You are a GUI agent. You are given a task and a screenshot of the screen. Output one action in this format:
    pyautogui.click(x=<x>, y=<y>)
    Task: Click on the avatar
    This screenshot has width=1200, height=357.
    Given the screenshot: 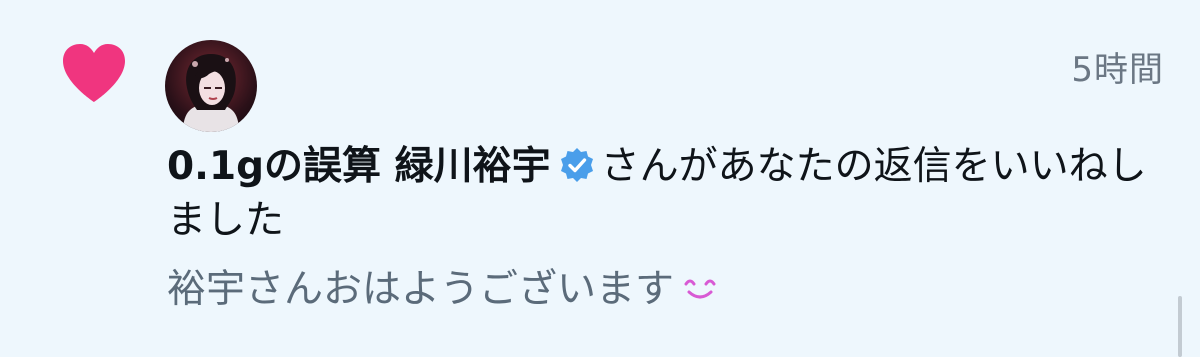 What is the action you would take?
    pyautogui.click(x=211, y=86)
    